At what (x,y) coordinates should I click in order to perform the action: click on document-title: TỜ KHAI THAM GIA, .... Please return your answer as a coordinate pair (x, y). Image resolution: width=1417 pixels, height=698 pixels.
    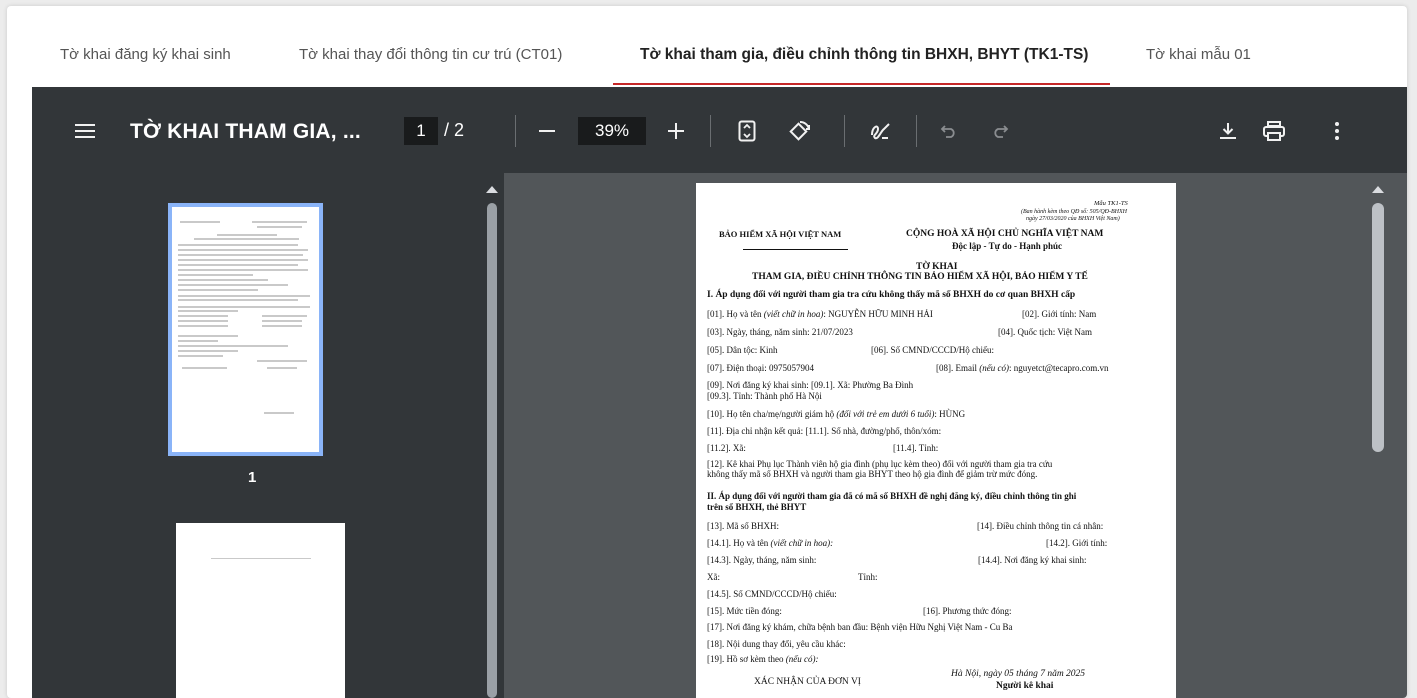
    Looking at the image, I should click on (245, 131).